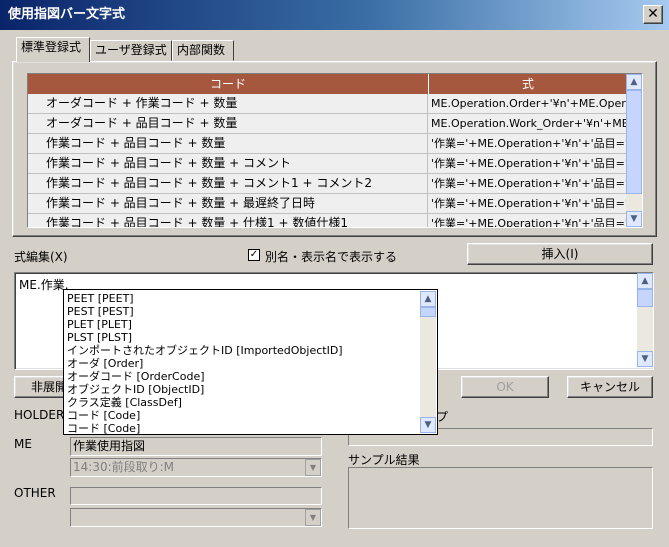  Describe the element at coordinates (645, 320) in the screenshot. I see `editor-scrollbar: ▲ ▼` at that location.